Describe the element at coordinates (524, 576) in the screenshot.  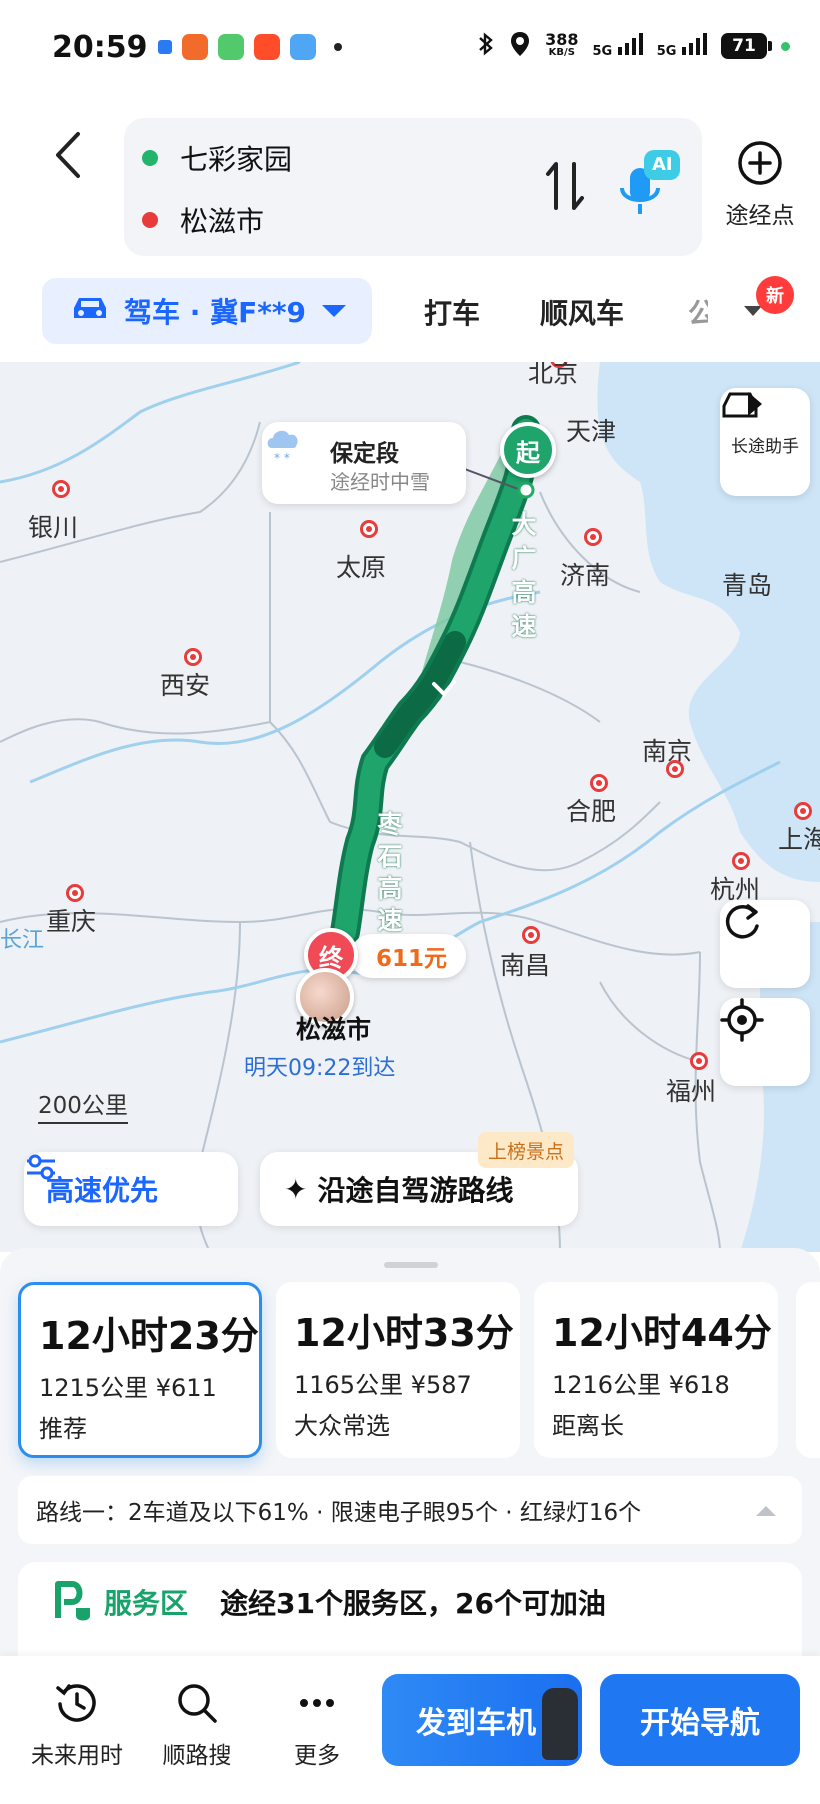
I see `road-label-daguang: 大 广 高 速` at that location.